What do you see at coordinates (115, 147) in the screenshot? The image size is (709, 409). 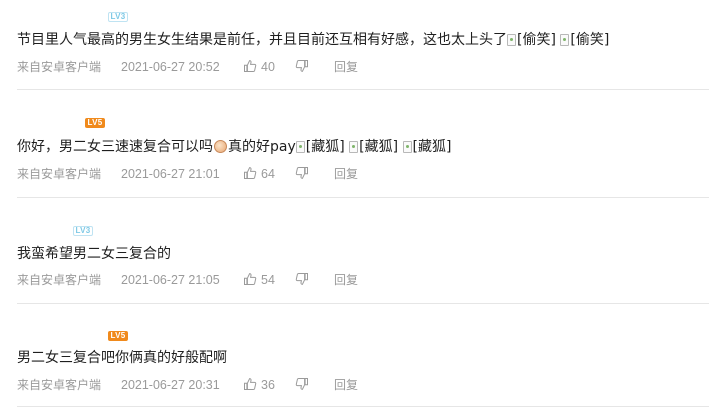 I see `comment-body: 你好，男二女三速速复合可以吗` at bounding box center [115, 147].